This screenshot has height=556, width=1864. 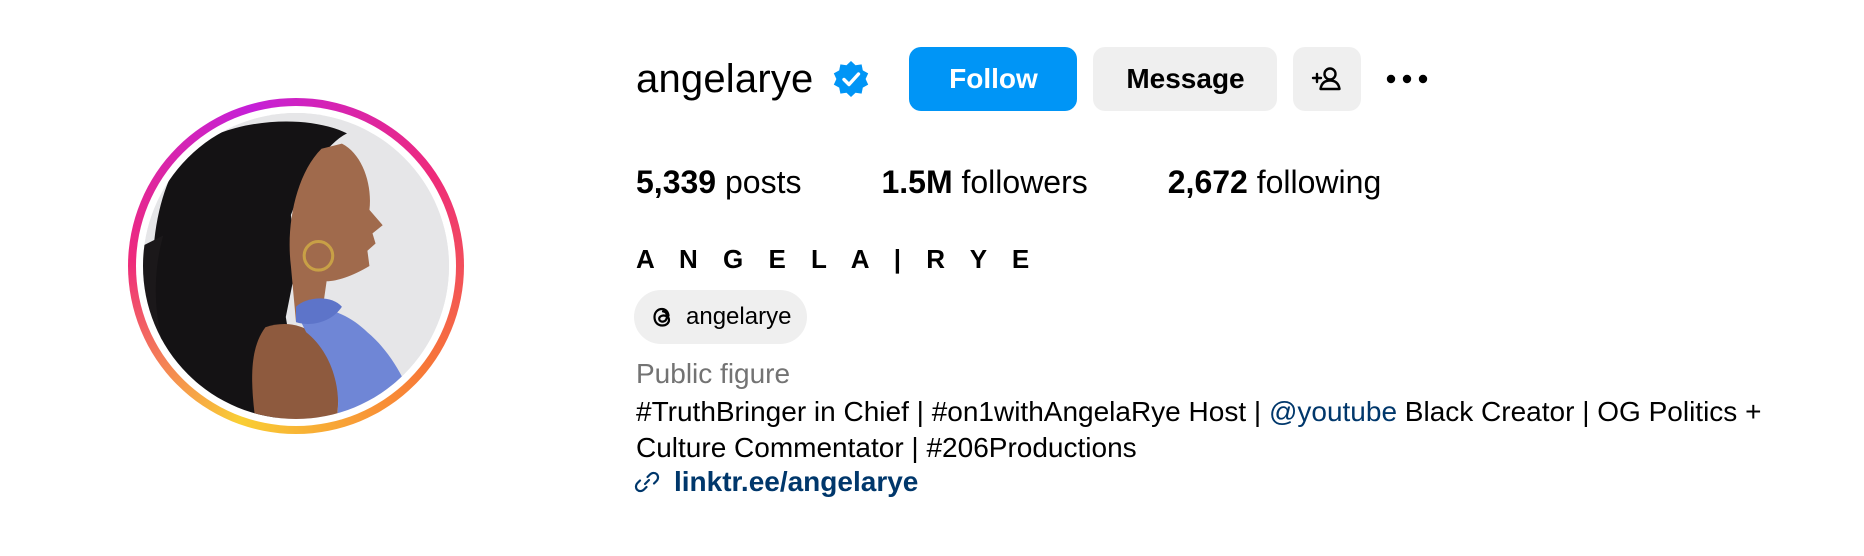 I want to click on avatar-ring-gap, so click(x=296, y=266).